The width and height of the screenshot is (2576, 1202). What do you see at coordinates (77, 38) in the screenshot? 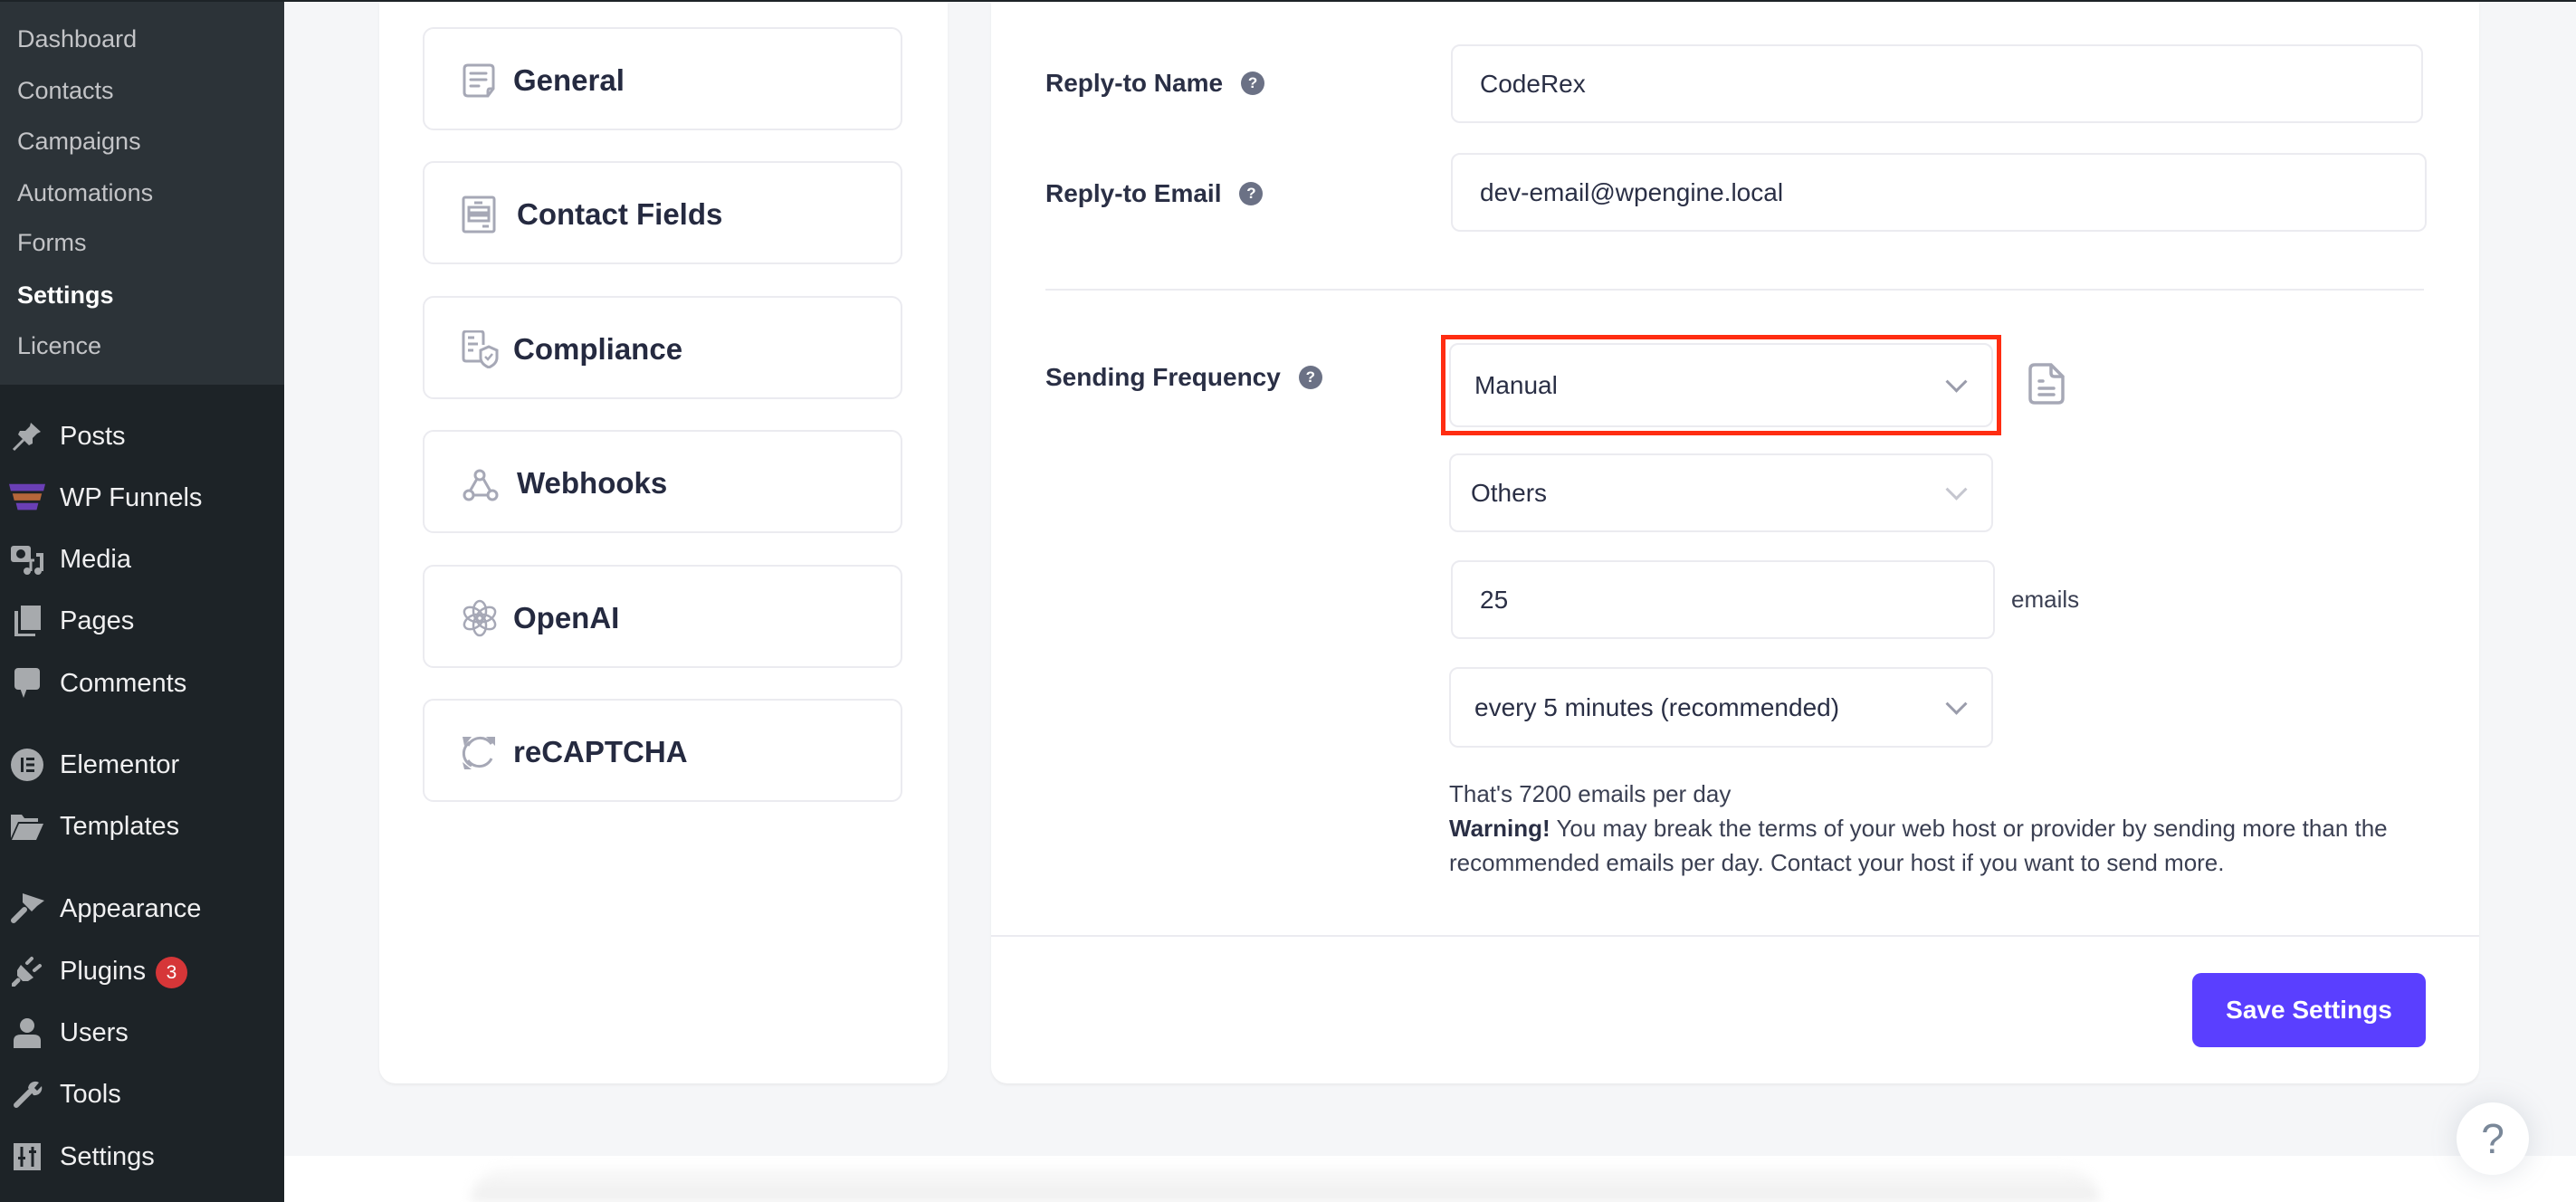
I see `submenu-item-dashboard: Dashboard` at bounding box center [77, 38].